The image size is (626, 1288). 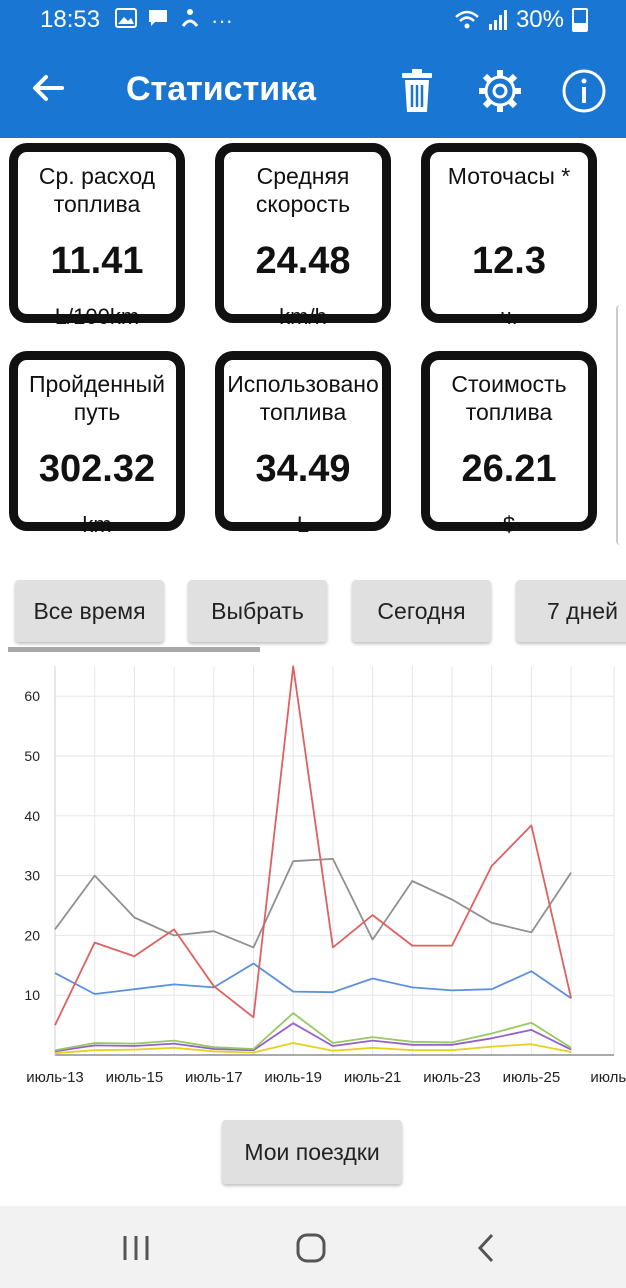 What do you see at coordinates (539, 19) in the screenshot?
I see `battery-percent: 30%` at bounding box center [539, 19].